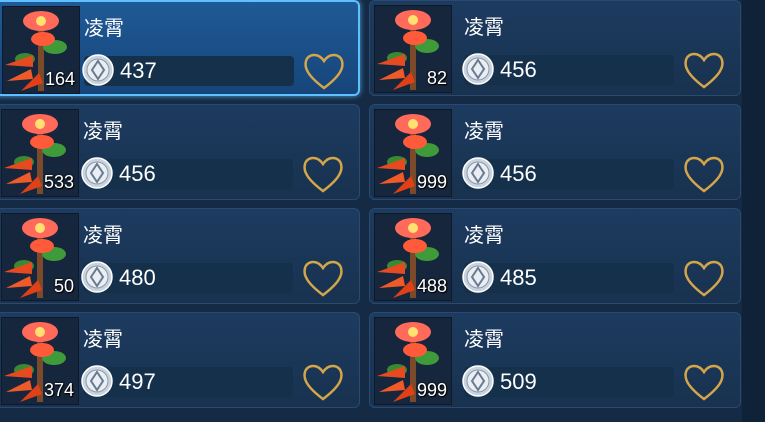 The height and width of the screenshot is (422, 765). What do you see at coordinates (180, 152) in the screenshot?
I see `item-card: 533 凌霄 456` at bounding box center [180, 152].